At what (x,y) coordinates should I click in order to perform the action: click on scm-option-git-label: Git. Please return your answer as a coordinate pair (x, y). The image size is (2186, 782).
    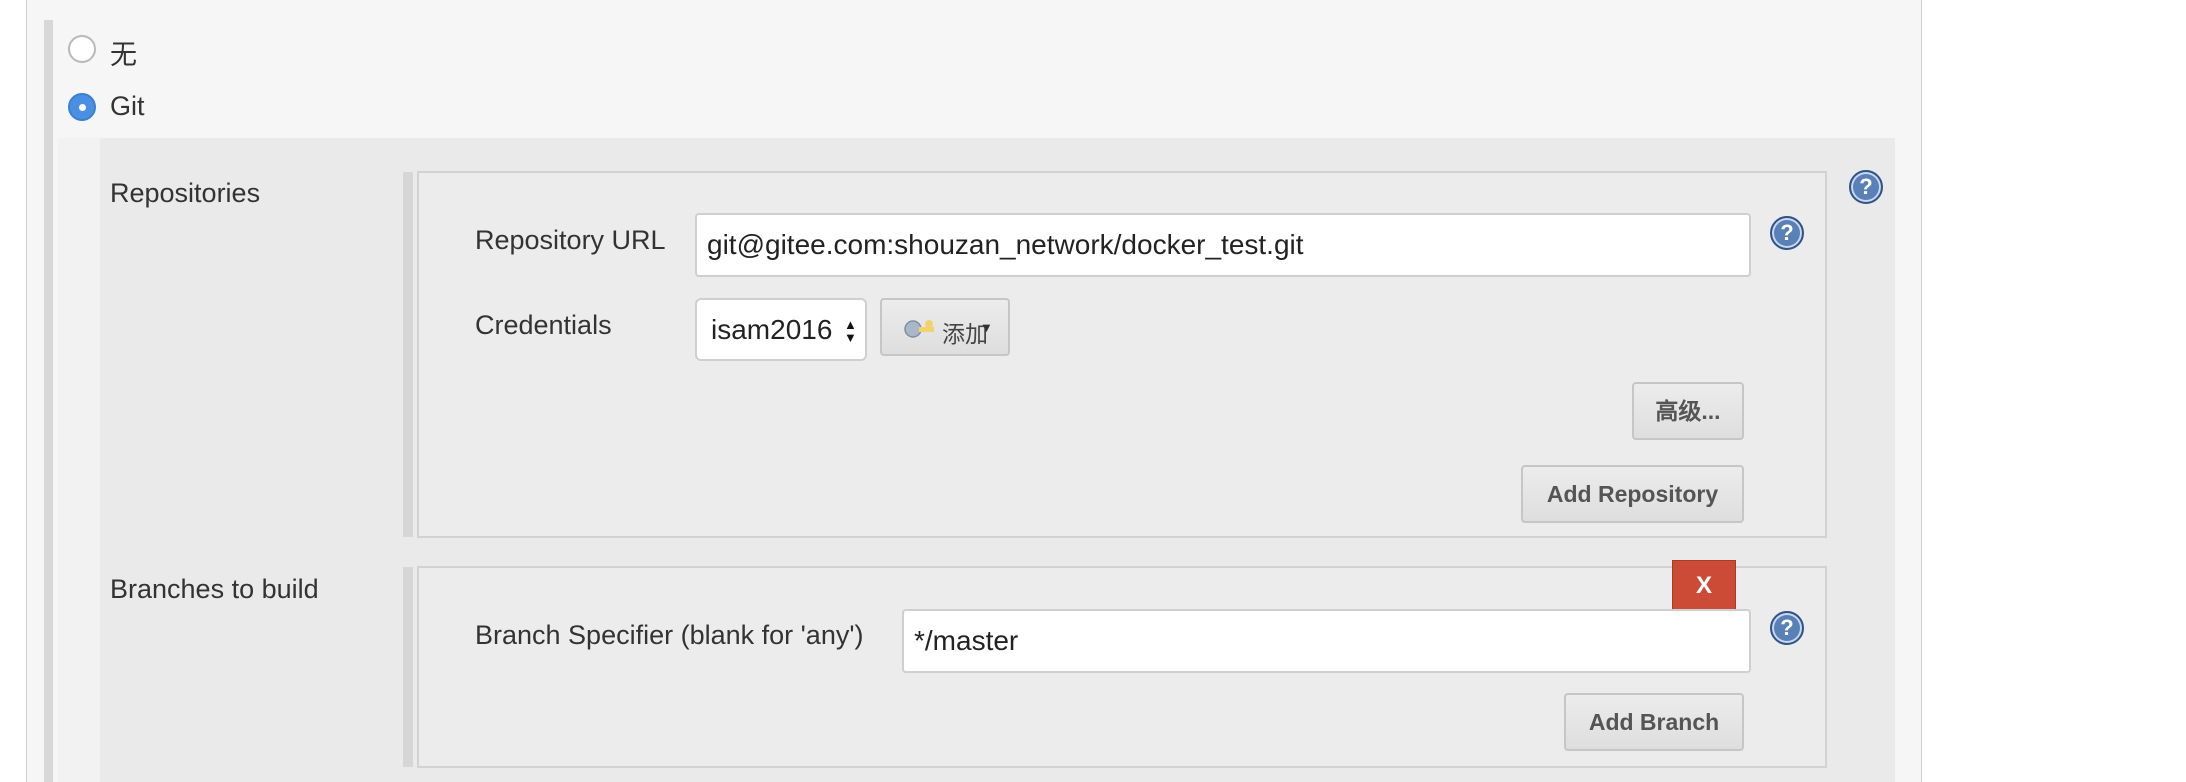
    Looking at the image, I should click on (127, 106).